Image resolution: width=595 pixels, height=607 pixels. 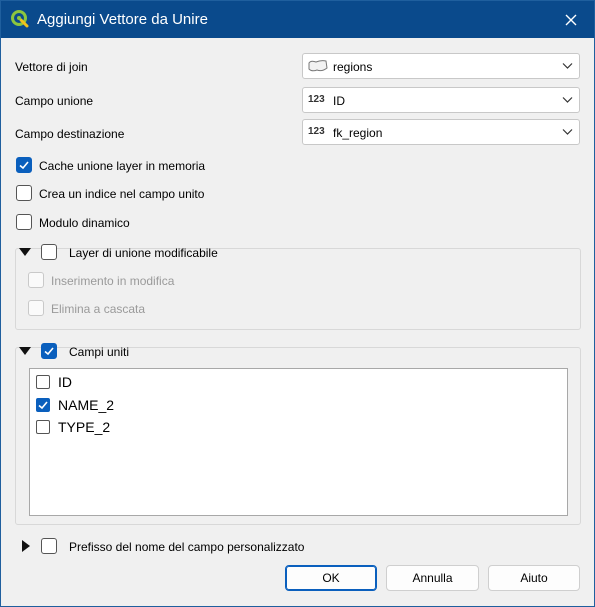 What do you see at coordinates (441, 132) in the screenshot?
I see `target-field-combo: 123 fk_region` at bounding box center [441, 132].